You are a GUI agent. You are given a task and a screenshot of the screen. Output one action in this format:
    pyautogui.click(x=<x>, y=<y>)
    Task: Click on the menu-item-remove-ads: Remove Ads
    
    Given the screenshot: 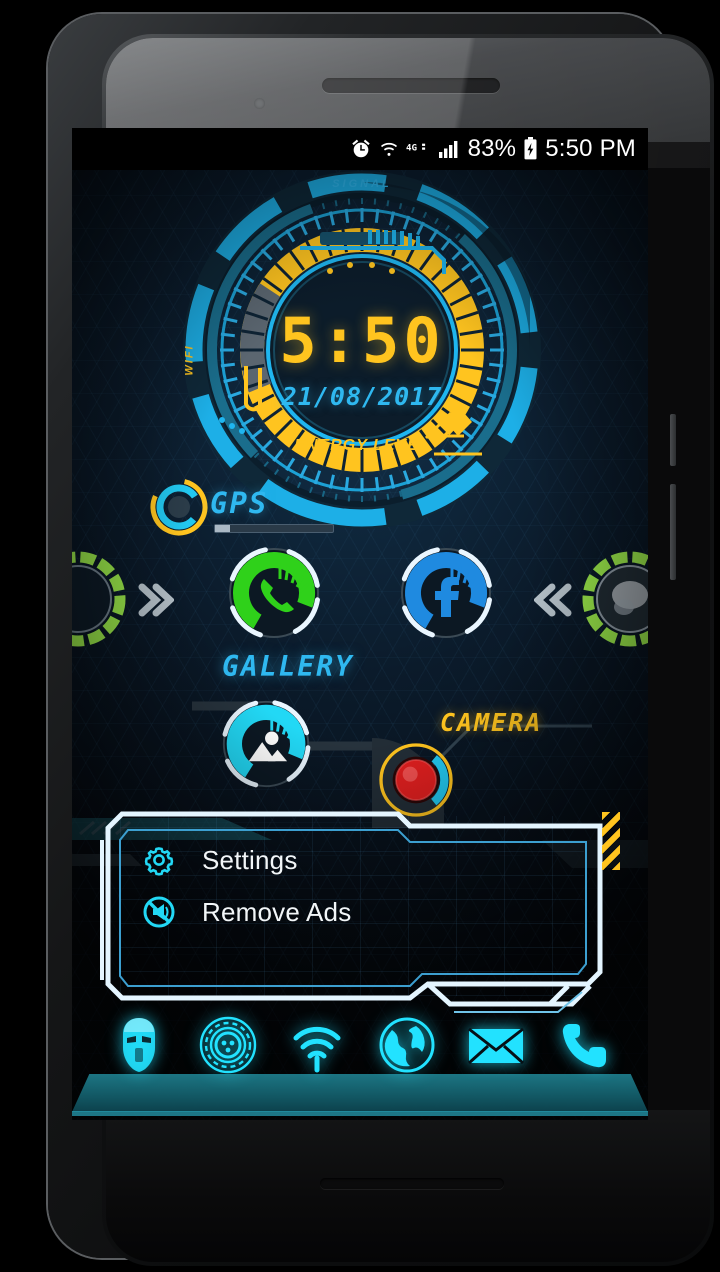 What is the action you would take?
    pyautogui.click(x=340, y=912)
    